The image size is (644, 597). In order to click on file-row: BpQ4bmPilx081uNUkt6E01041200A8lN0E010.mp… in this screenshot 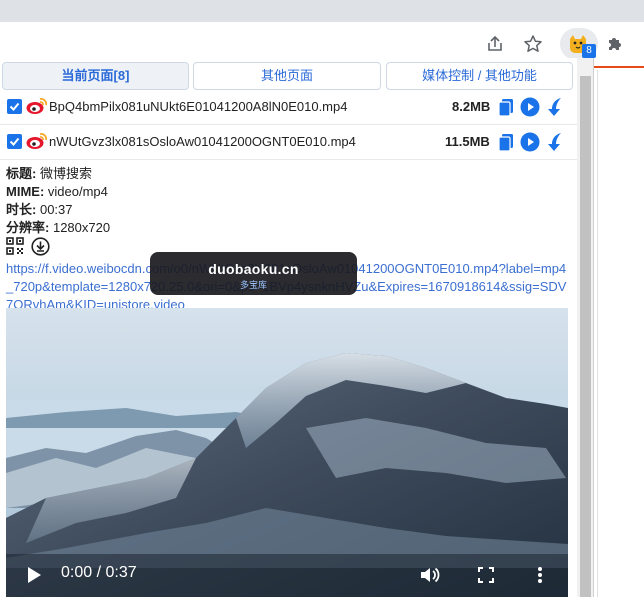, I will do `click(288, 107)`.